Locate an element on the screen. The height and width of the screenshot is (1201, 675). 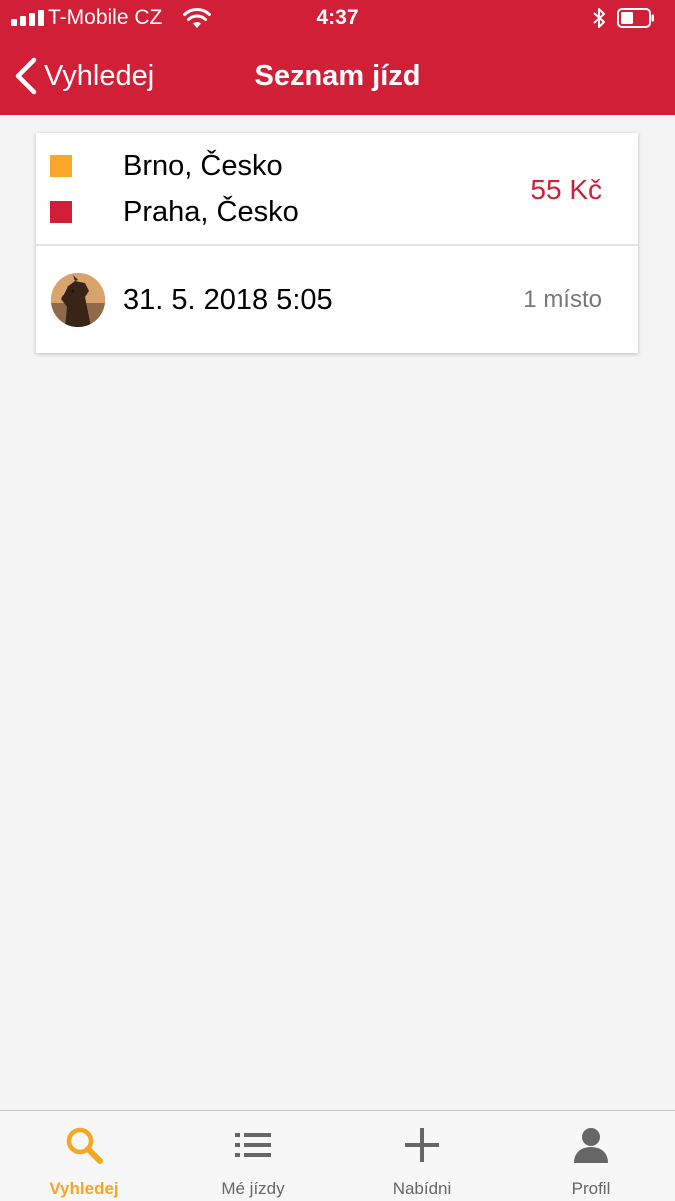
ride-datetime: 31. 5. 2018 5:05 is located at coordinates (228, 300).